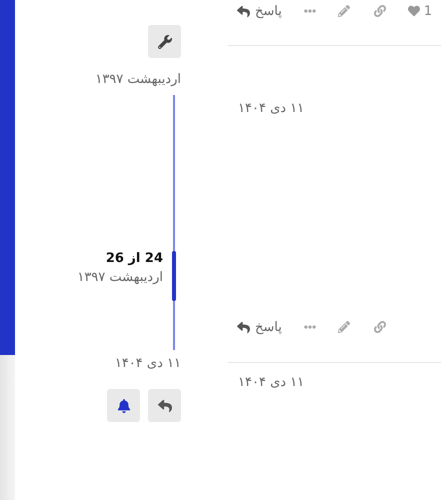 The image size is (441, 500). What do you see at coordinates (147, 363) in the screenshot?
I see `timeline-end-date: ۱۱ دی ۱۴۰۴` at bounding box center [147, 363].